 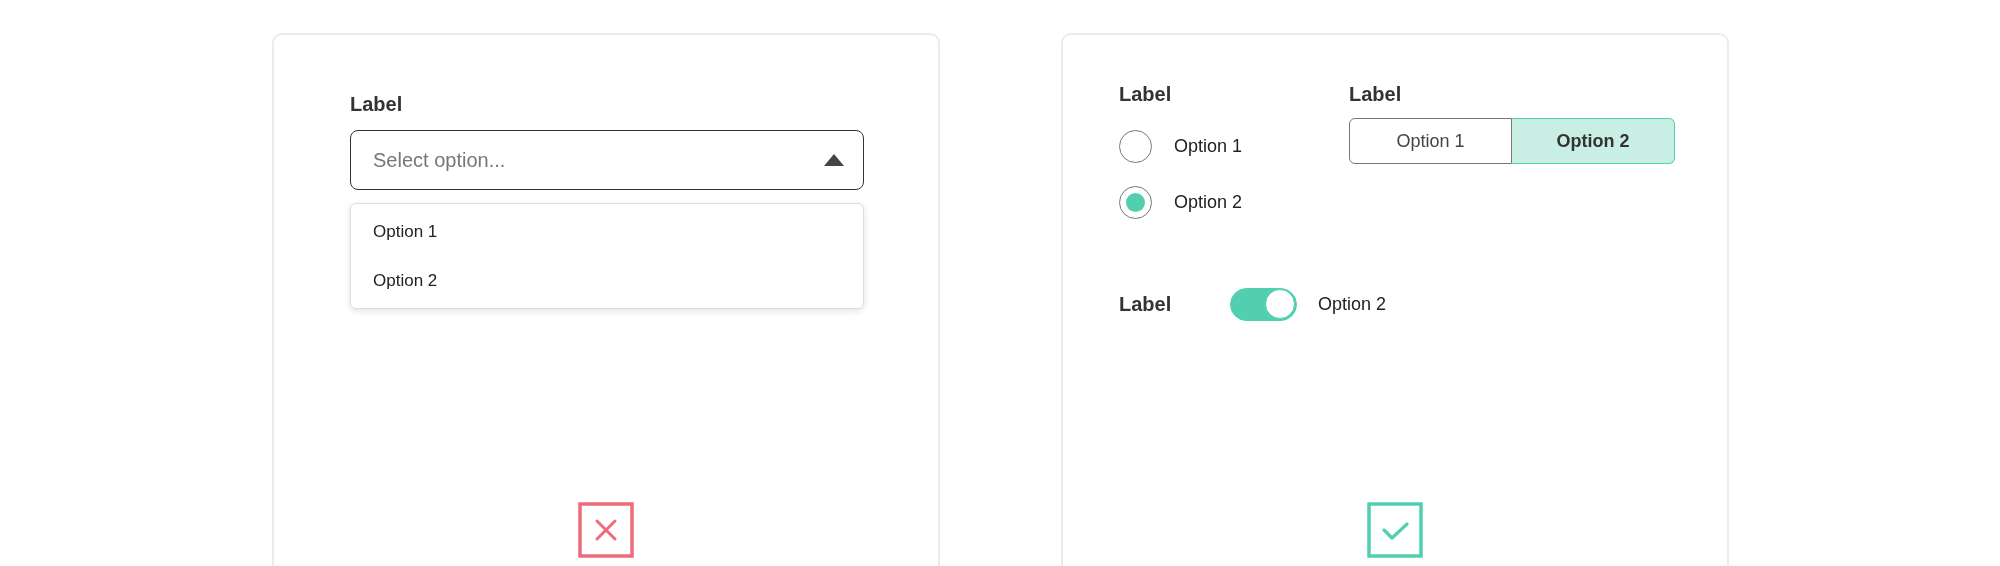 I want to click on field-label: Label, so click(x=376, y=104).